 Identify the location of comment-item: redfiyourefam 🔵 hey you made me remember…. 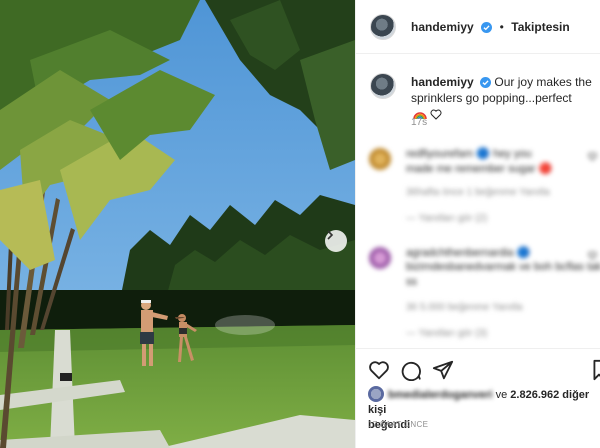
(478, 190).